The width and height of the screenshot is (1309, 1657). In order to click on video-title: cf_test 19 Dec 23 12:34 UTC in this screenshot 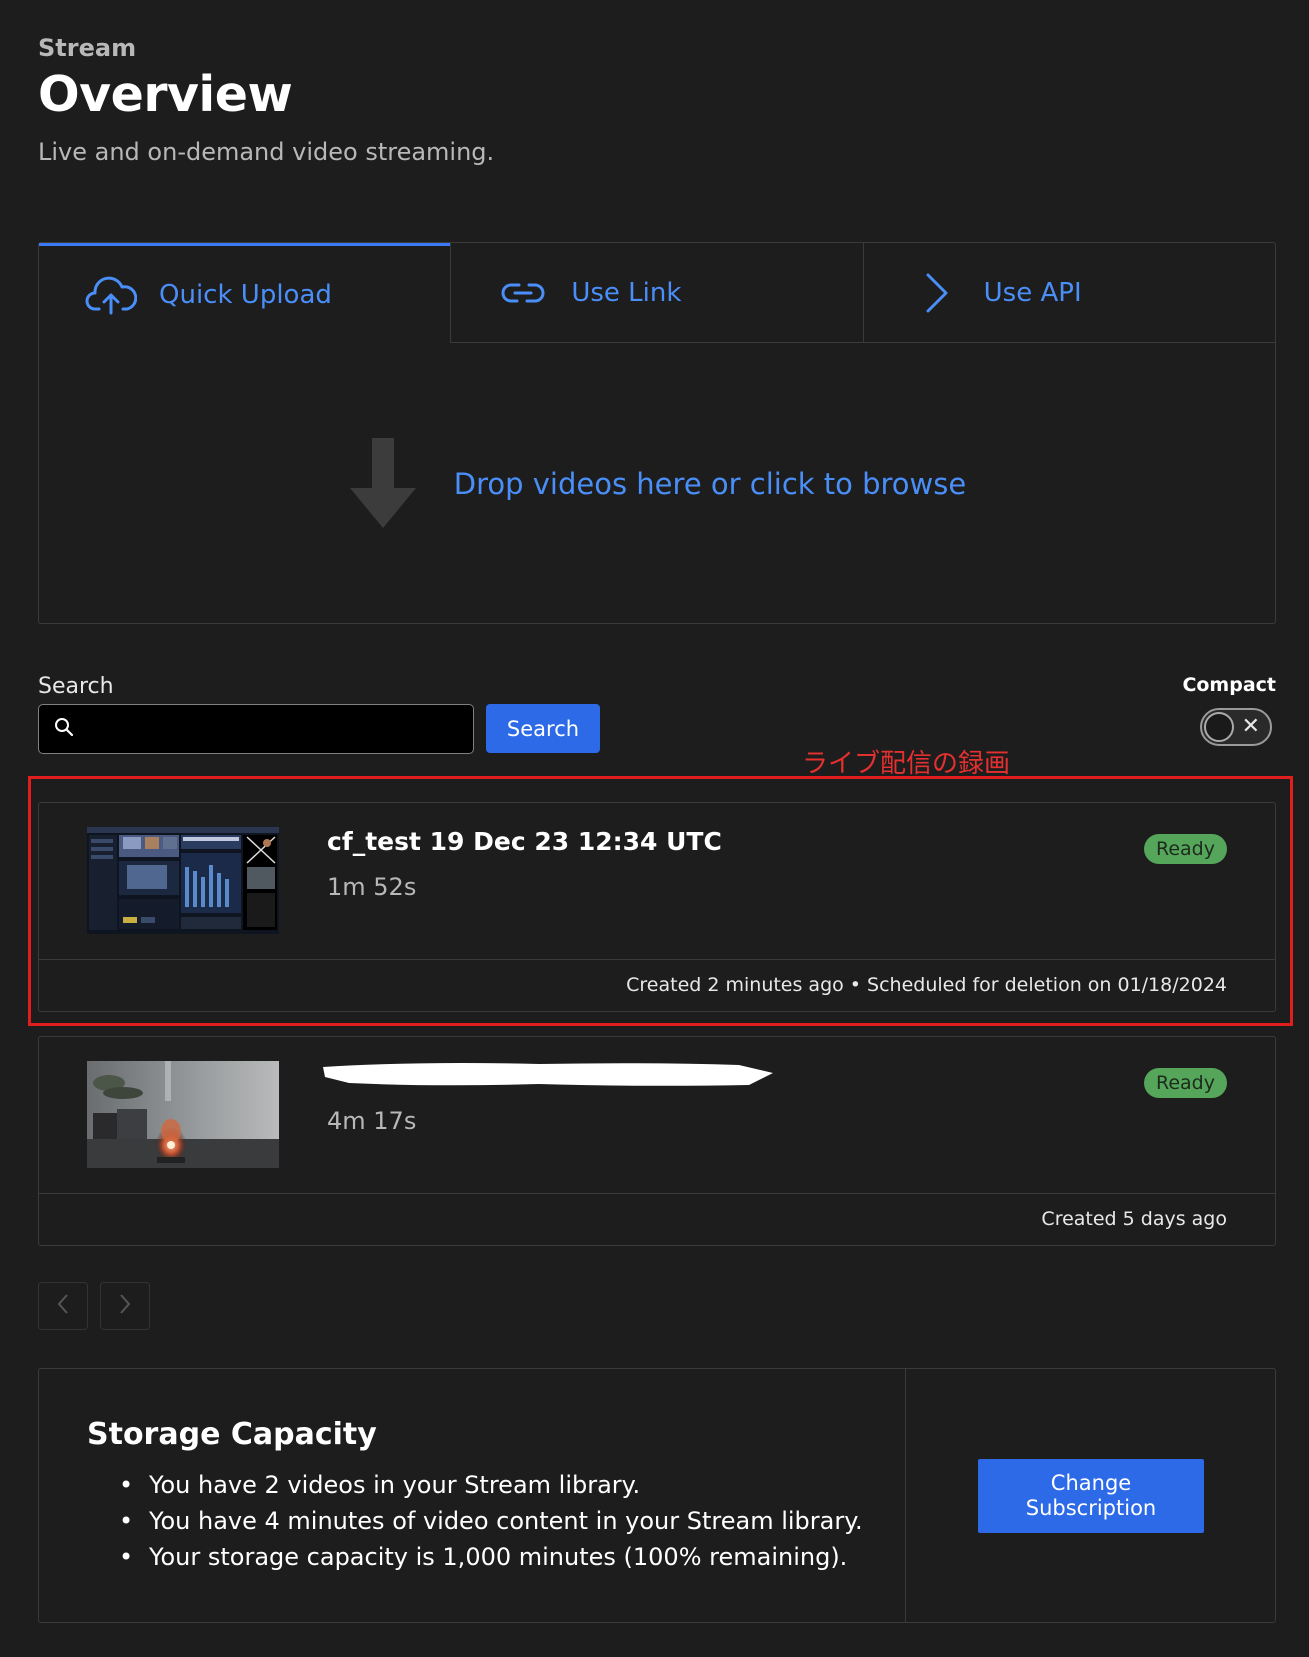, I will do `click(524, 841)`.